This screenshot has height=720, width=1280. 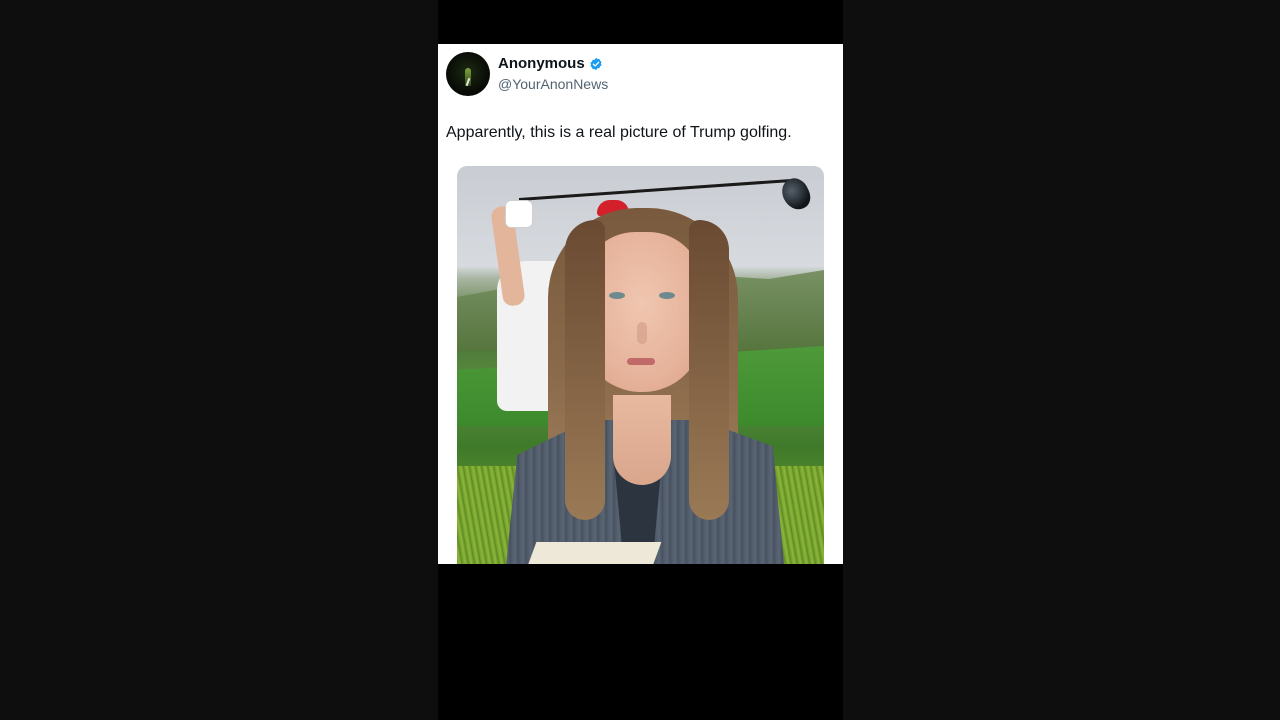 What do you see at coordinates (596, 64) in the screenshot?
I see `verified-badge-icon` at bounding box center [596, 64].